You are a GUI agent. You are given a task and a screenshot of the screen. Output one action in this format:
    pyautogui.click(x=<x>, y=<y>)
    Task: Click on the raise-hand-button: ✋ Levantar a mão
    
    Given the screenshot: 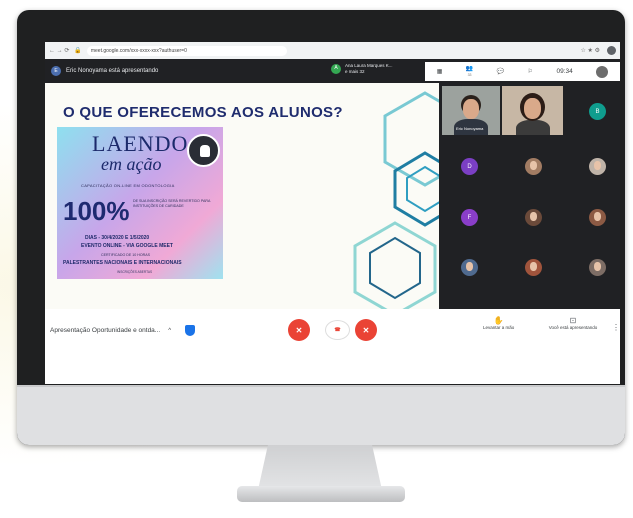 What is the action you would take?
    pyautogui.click(x=499, y=323)
    